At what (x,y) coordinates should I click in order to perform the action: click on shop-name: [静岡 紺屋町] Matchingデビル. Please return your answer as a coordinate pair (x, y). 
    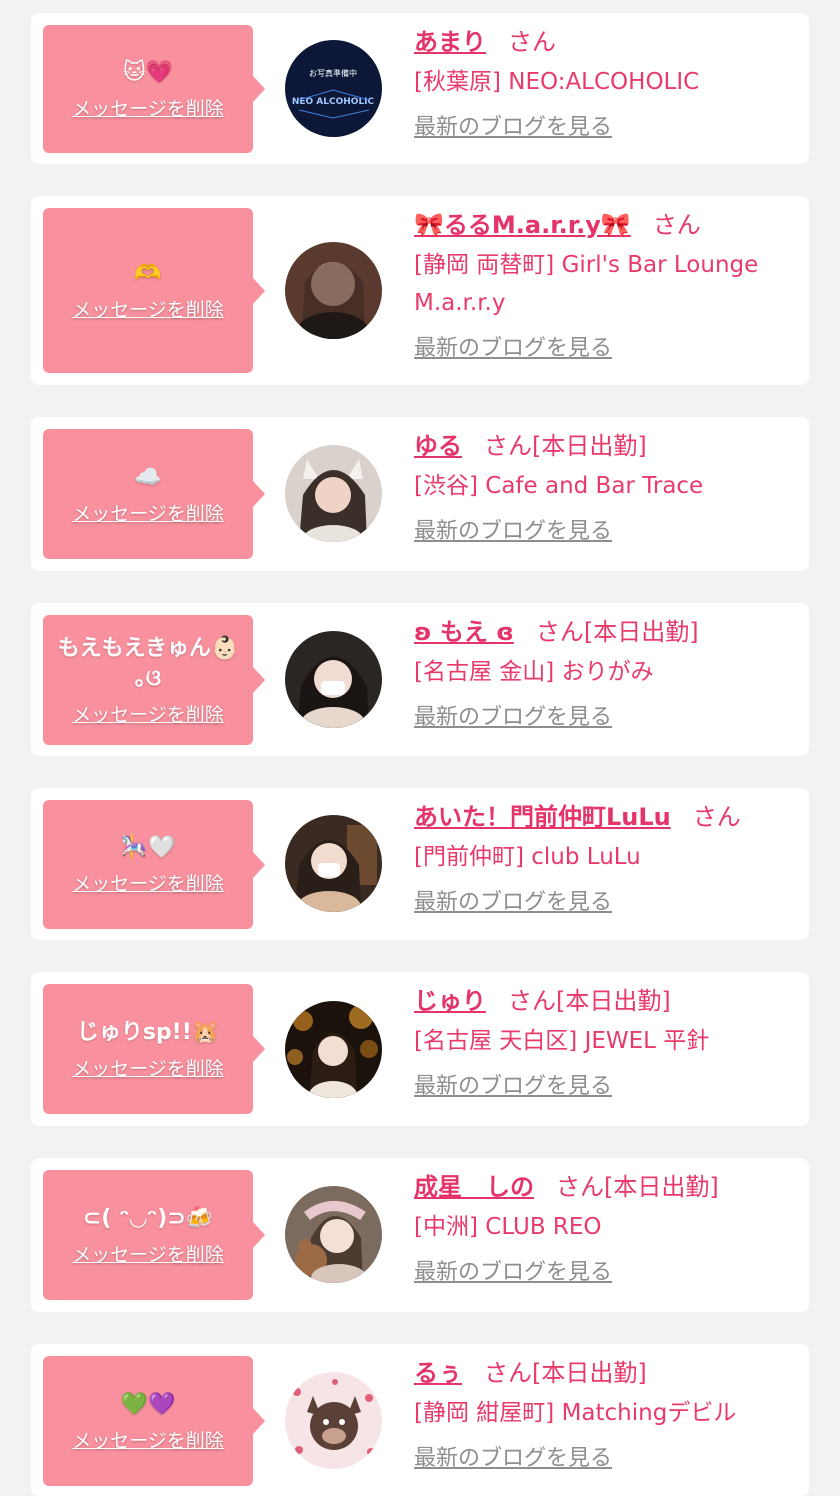
    Looking at the image, I should click on (575, 1413).